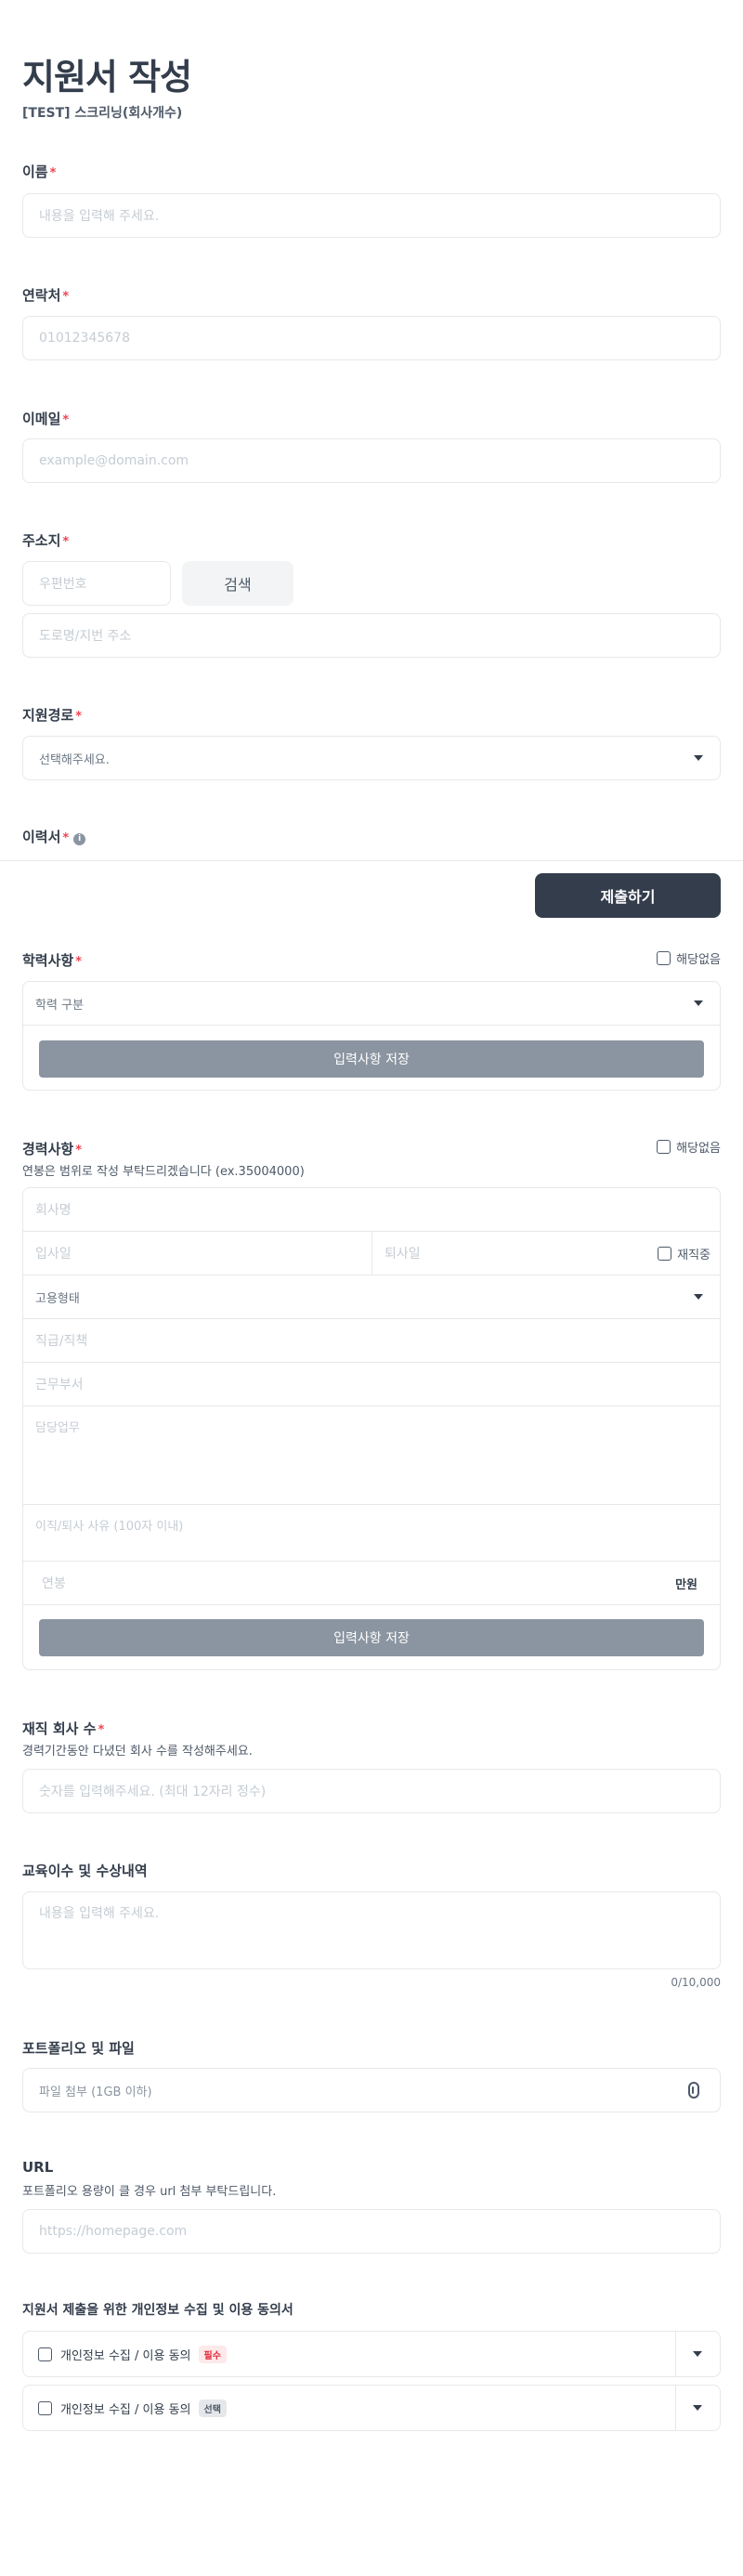 This screenshot has height=2576, width=743. What do you see at coordinates (693, 2090) in the screenshot?
I see `paperclip-icon` at bounding box center [693, 2090].